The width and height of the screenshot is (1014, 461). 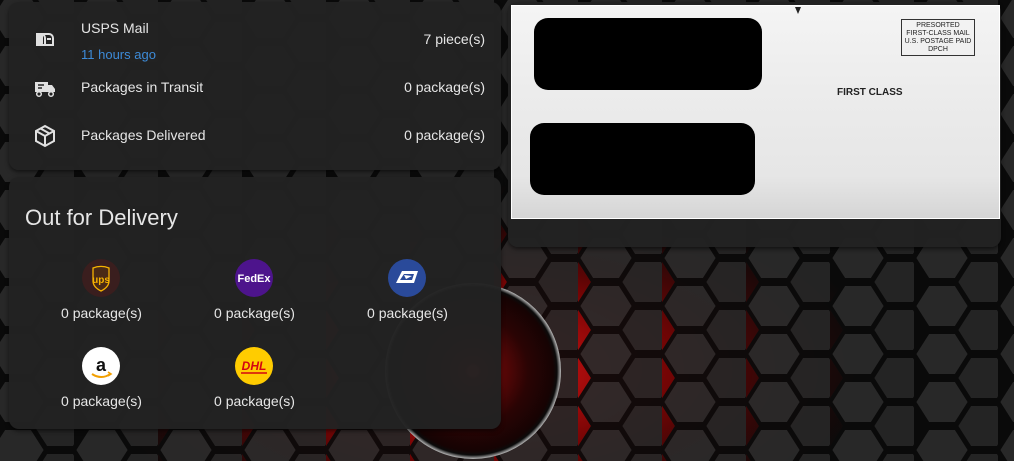 I want to click on usps-mail-row: USPS Mail 11 hours ago 7 piece(s), so click(x=255, y=36).